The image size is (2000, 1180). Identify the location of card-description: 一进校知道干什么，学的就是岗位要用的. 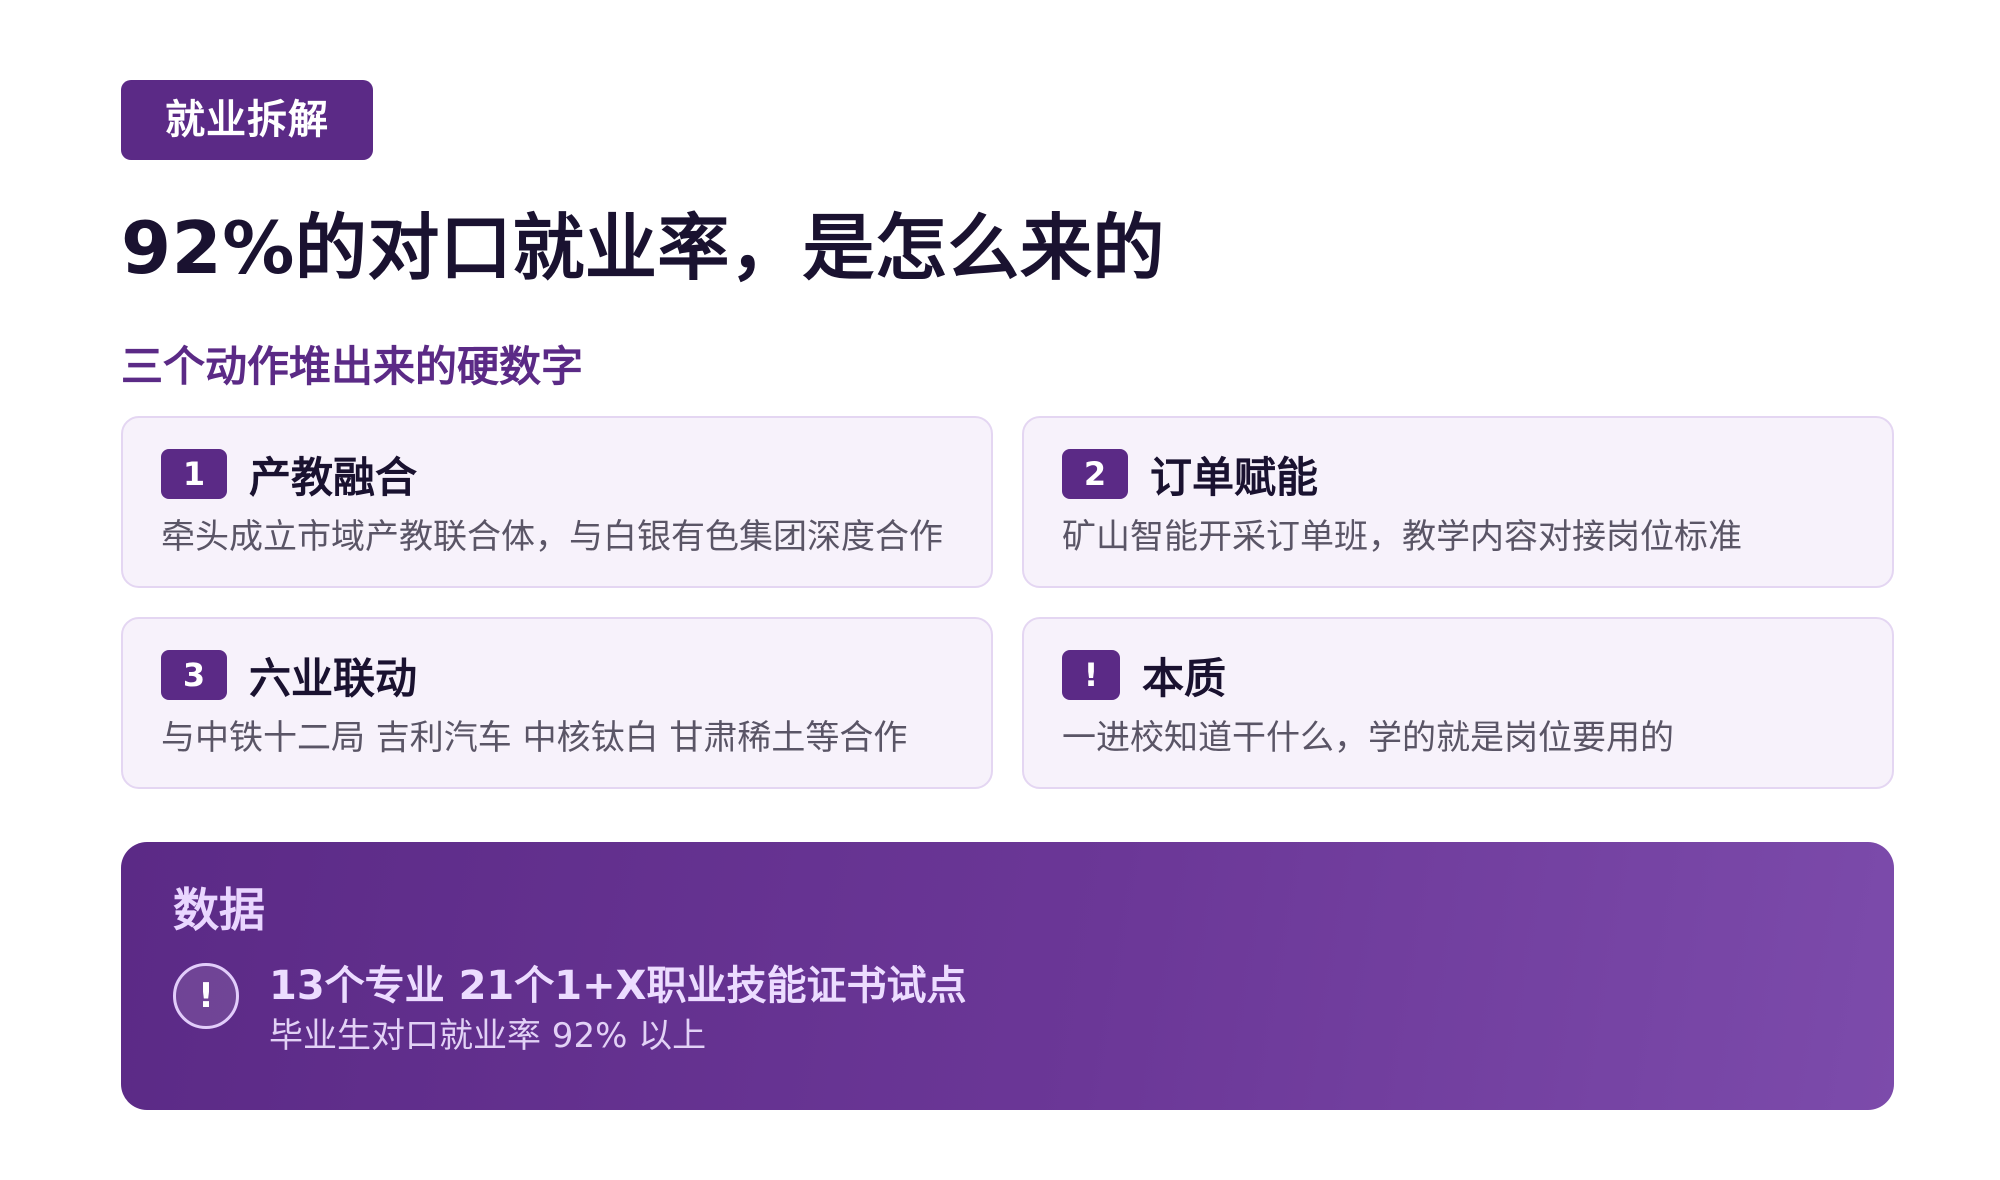
(1368, 738).